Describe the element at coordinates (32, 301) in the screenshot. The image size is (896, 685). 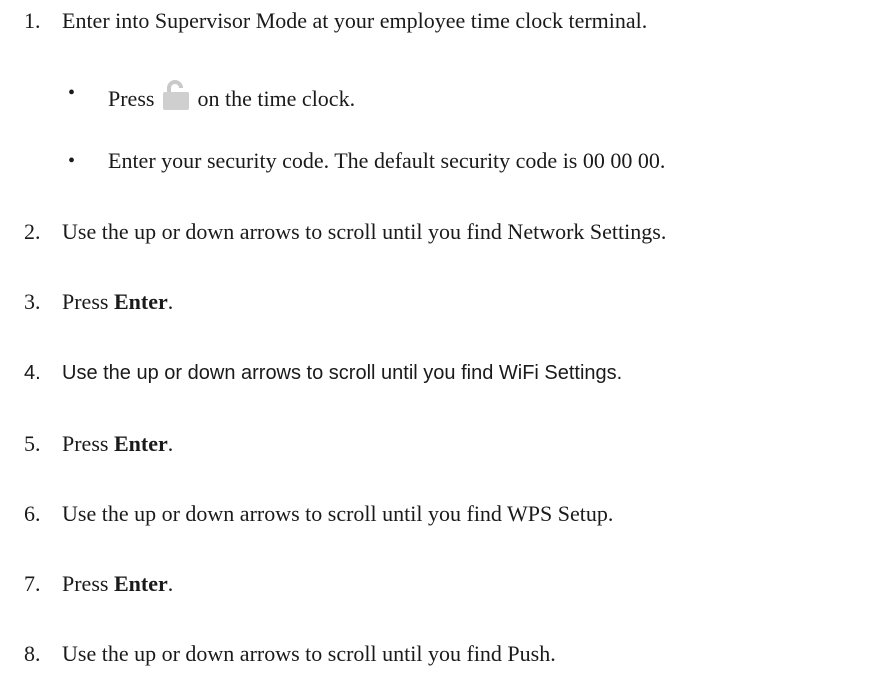
I see `step-number: 3.` at that location.